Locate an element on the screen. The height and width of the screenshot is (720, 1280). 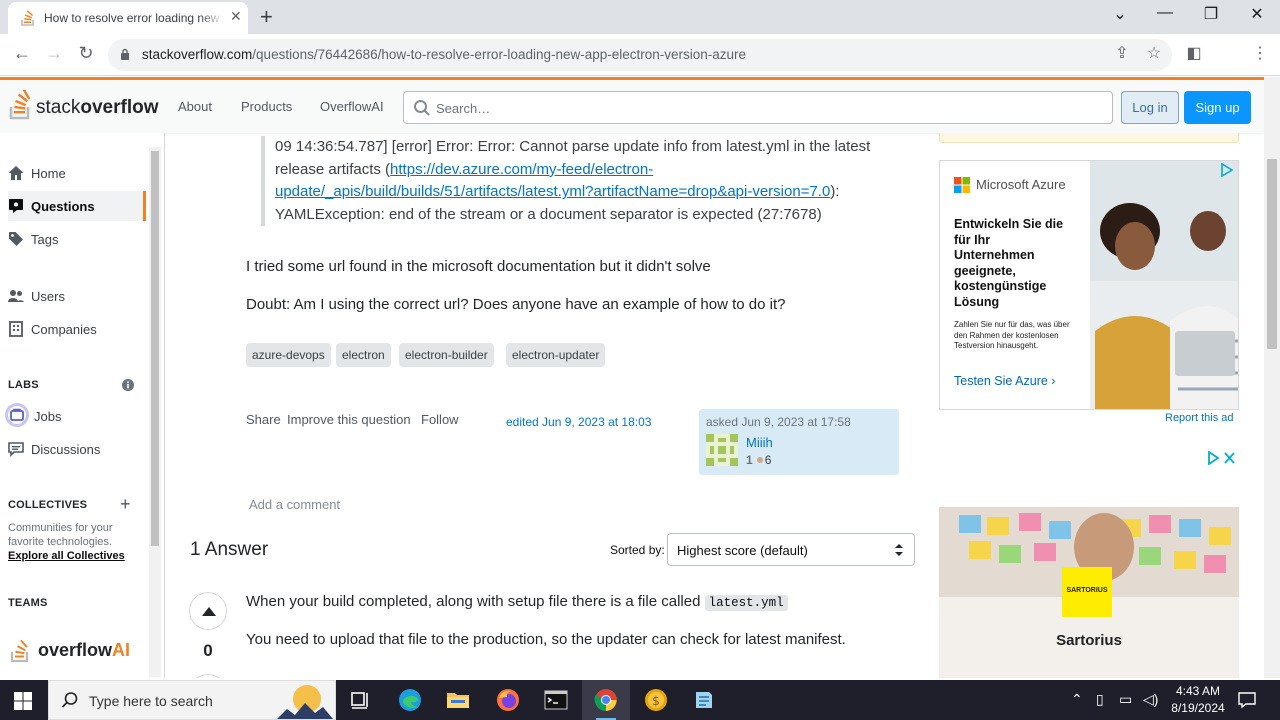
teams-heading: TEAMS is located at coordinates (28, 603).